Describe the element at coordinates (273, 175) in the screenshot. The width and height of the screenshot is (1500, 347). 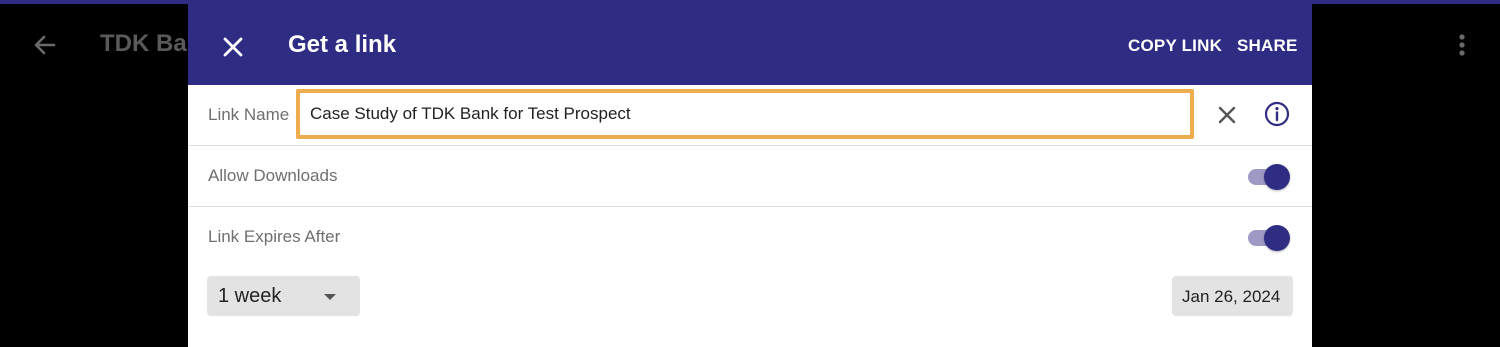
I see `allow-downloads-label: Allow Downloads` at that location.